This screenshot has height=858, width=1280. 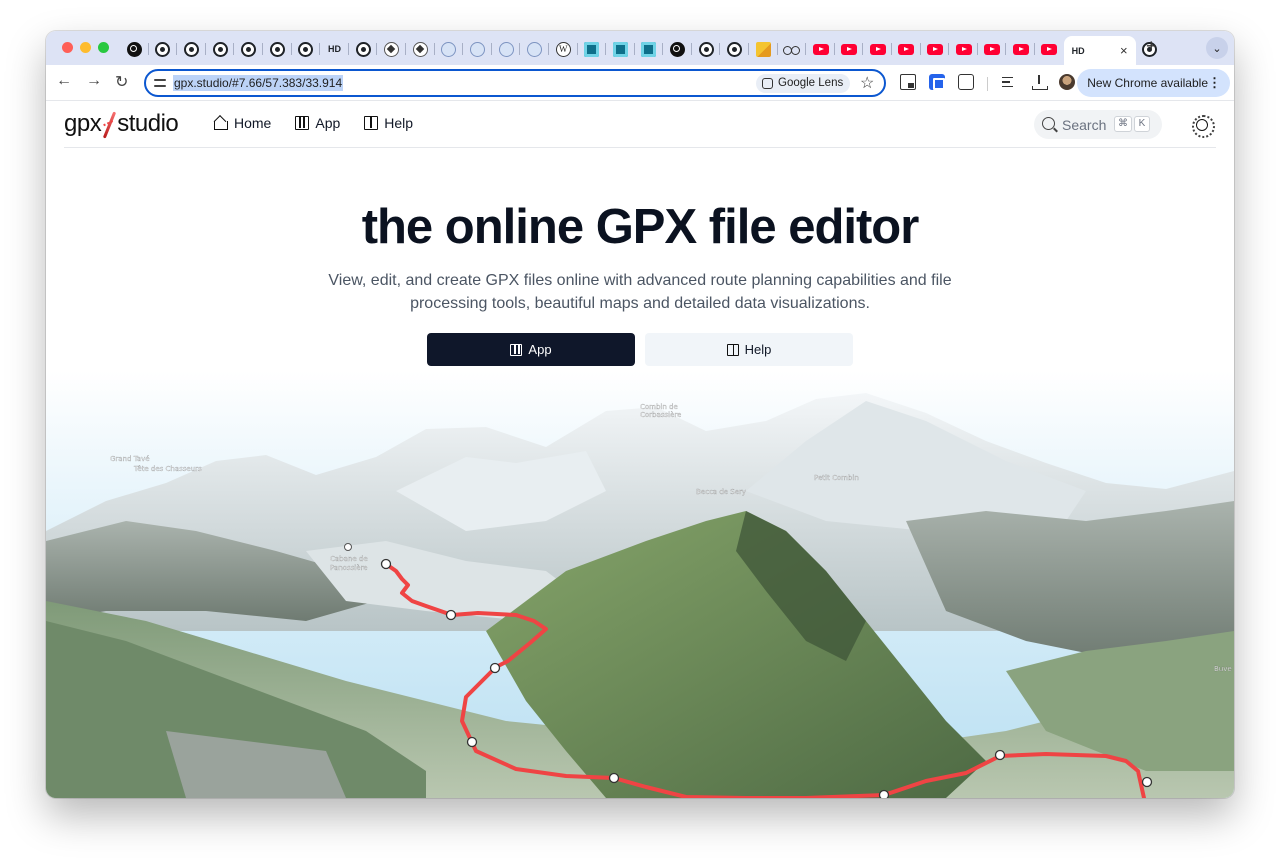 I want to click on more-menu-icon: ⋮, so click(x=1214, y=83).